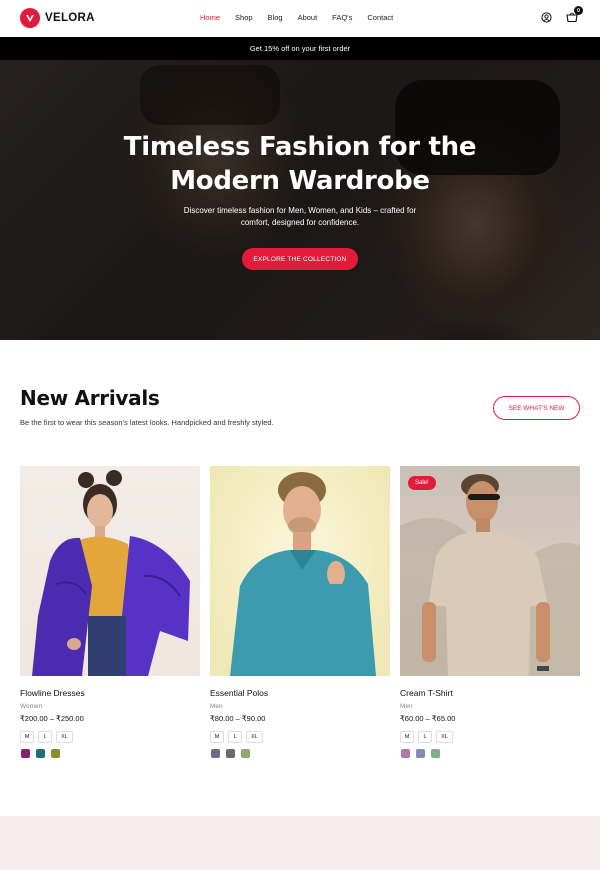 Image resolution: width=600 pixels, height=870 pixels. What do you see at coordinates (300, 164) in the screenshot?
I see `hero-title: Timeless Fashion for the Modern Wardrobe` at bounding box center [300, 164].